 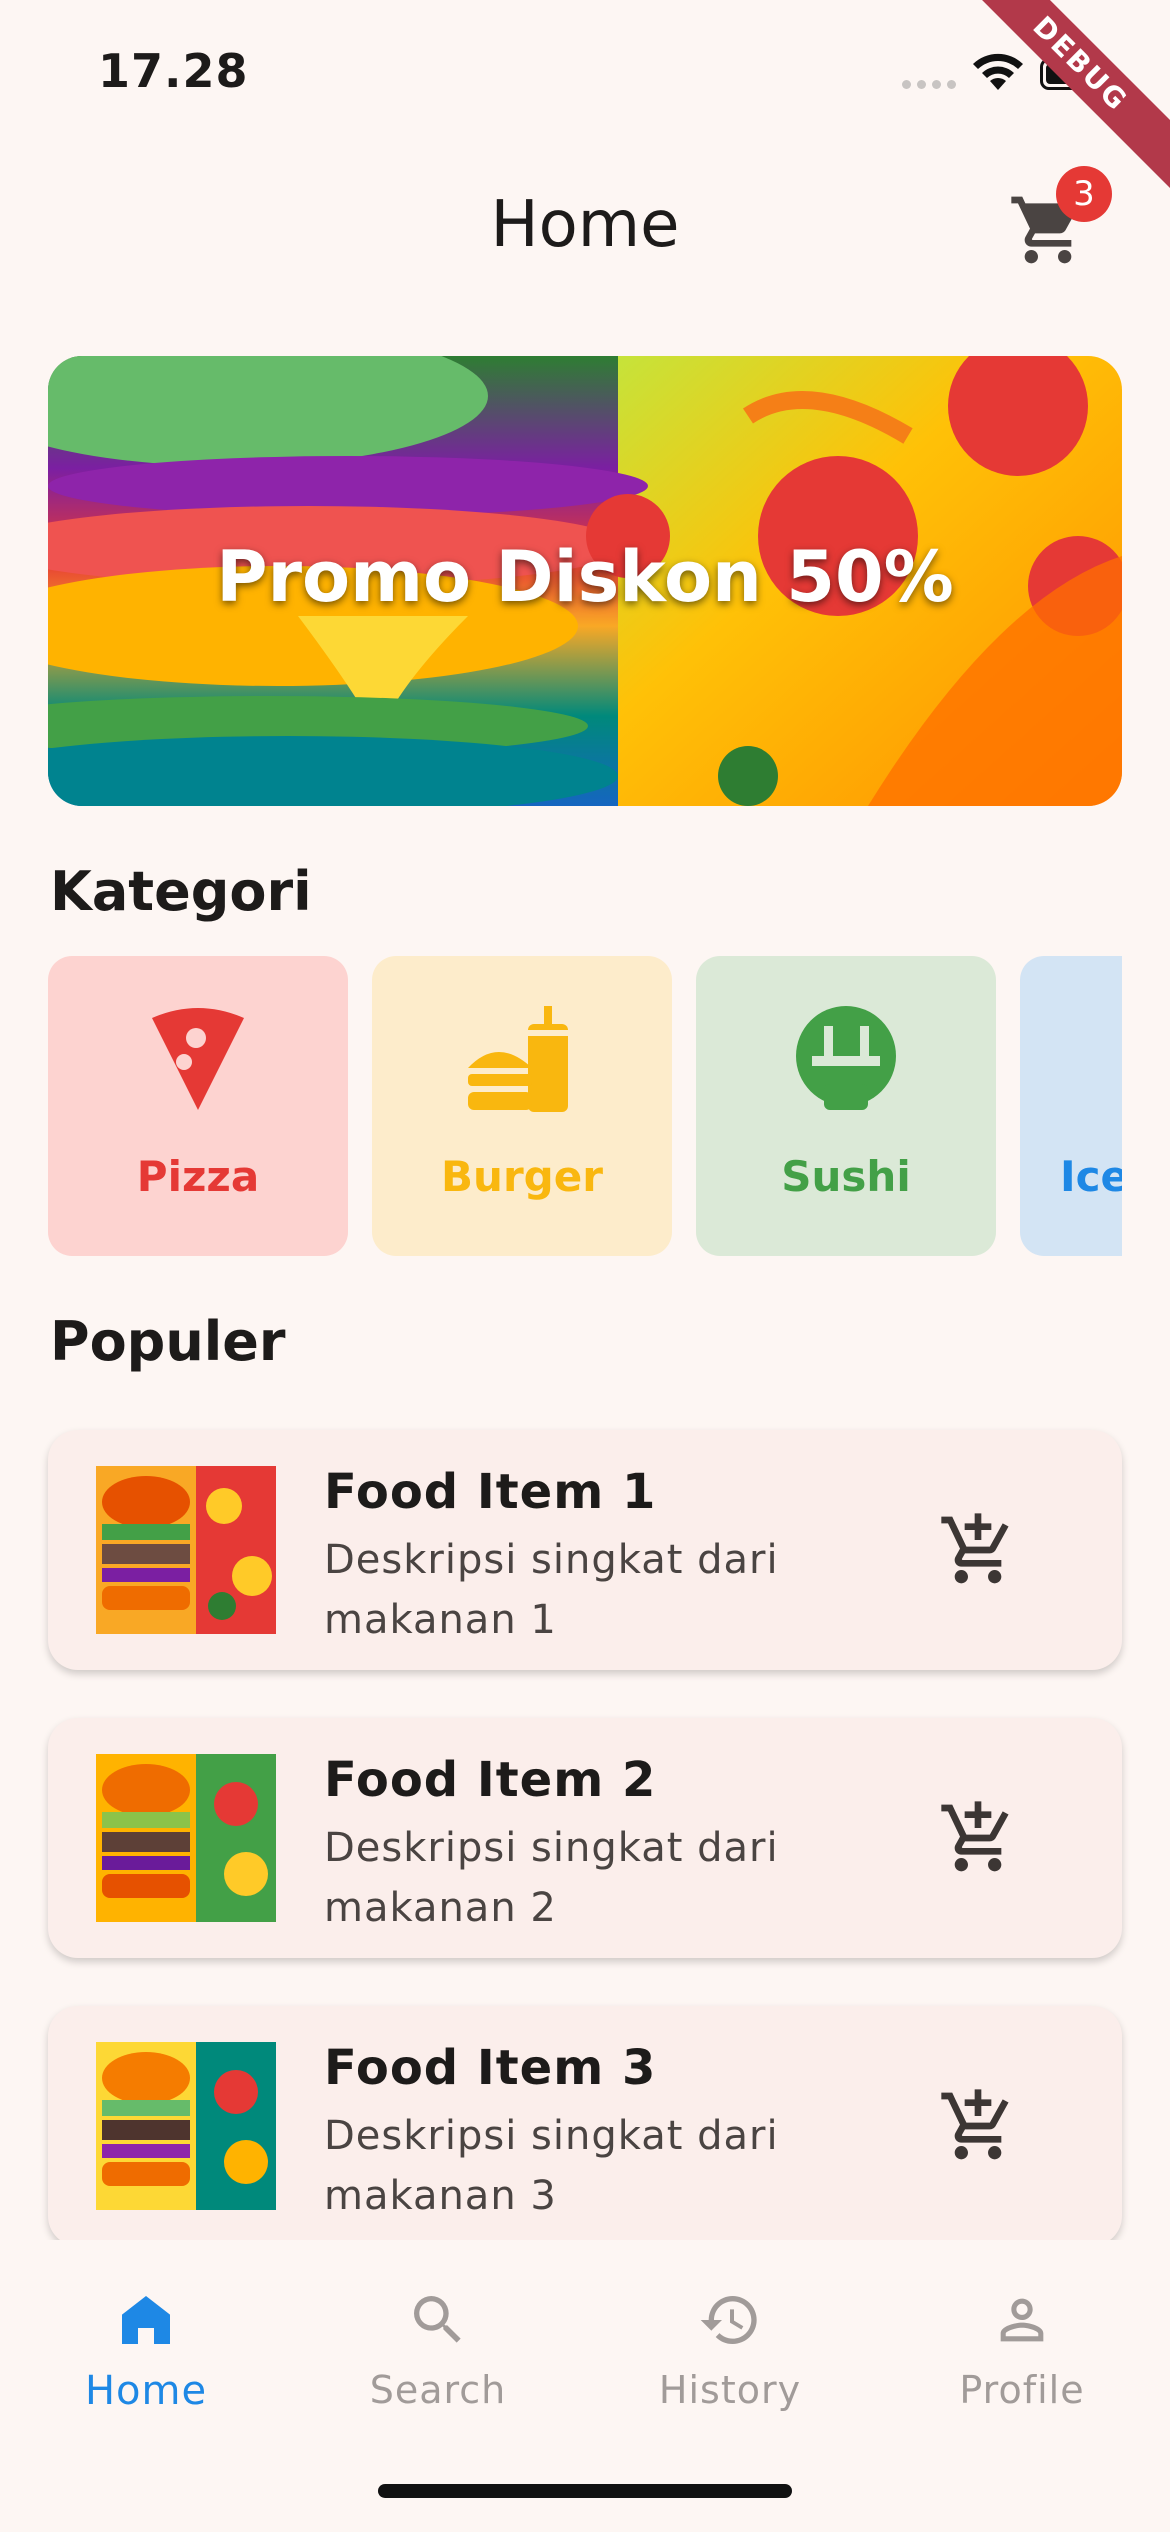 What do you see at coordinates (551, 1590) in the screenshot?
I see `food-description: Deskripsi singkat dari makanan 1` at bounding box center [551, 1590].